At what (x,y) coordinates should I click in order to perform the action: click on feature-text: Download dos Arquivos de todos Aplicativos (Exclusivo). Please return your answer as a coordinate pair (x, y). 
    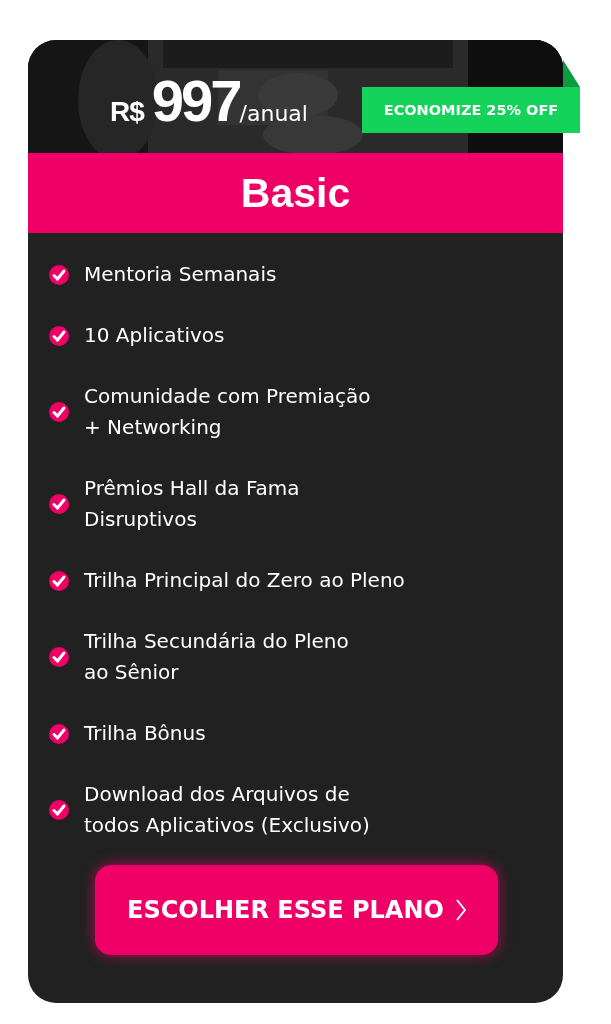
    Looking at the image, I should click on (227, 810).